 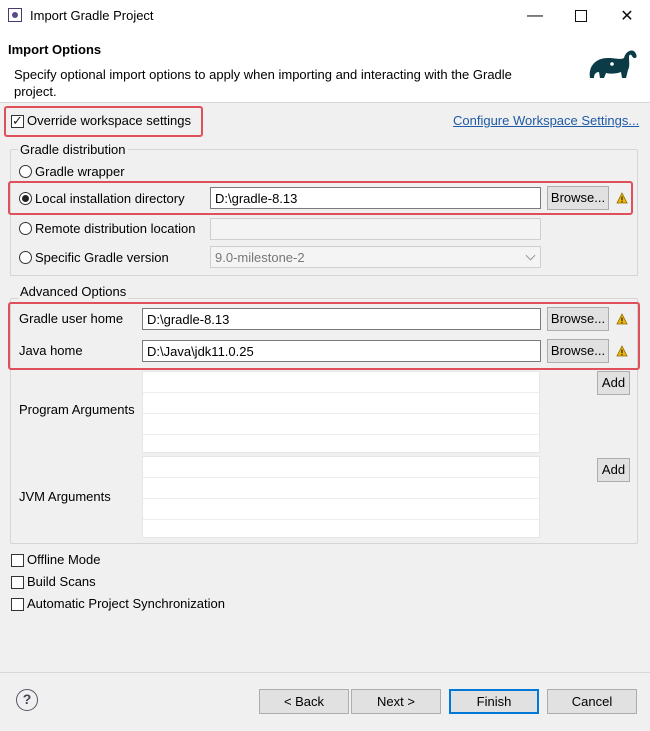 What do you see at coordinates (109, 120) in the screenshot?
I see `override-workspace-label: Override workspace settings` at bounding box center [109, 120].